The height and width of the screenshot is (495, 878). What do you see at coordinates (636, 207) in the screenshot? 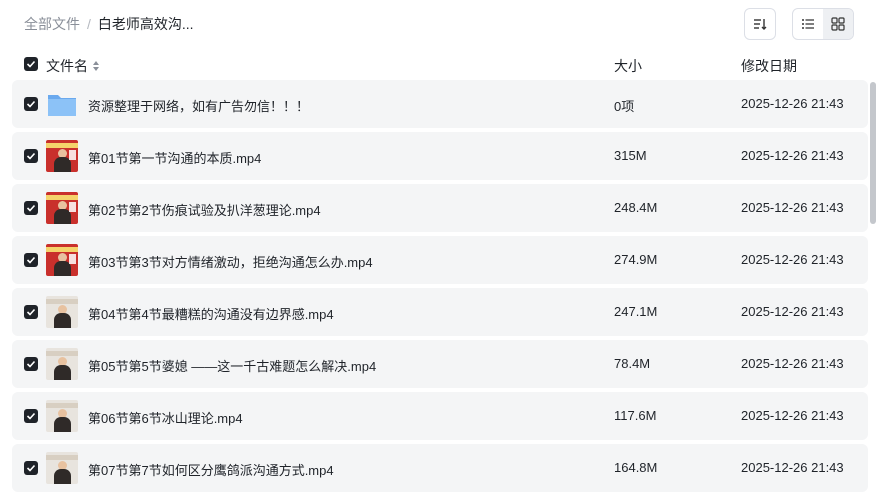
I see `file-size: 248.4M` at bounding box center [636, 207].